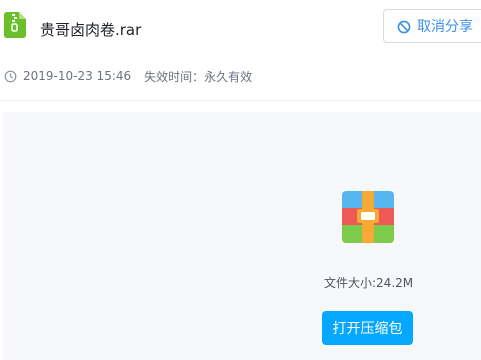 This screenshot has height=360, width=481. I want to click on cancel-share-button: 取消分享, so click(432, 26).